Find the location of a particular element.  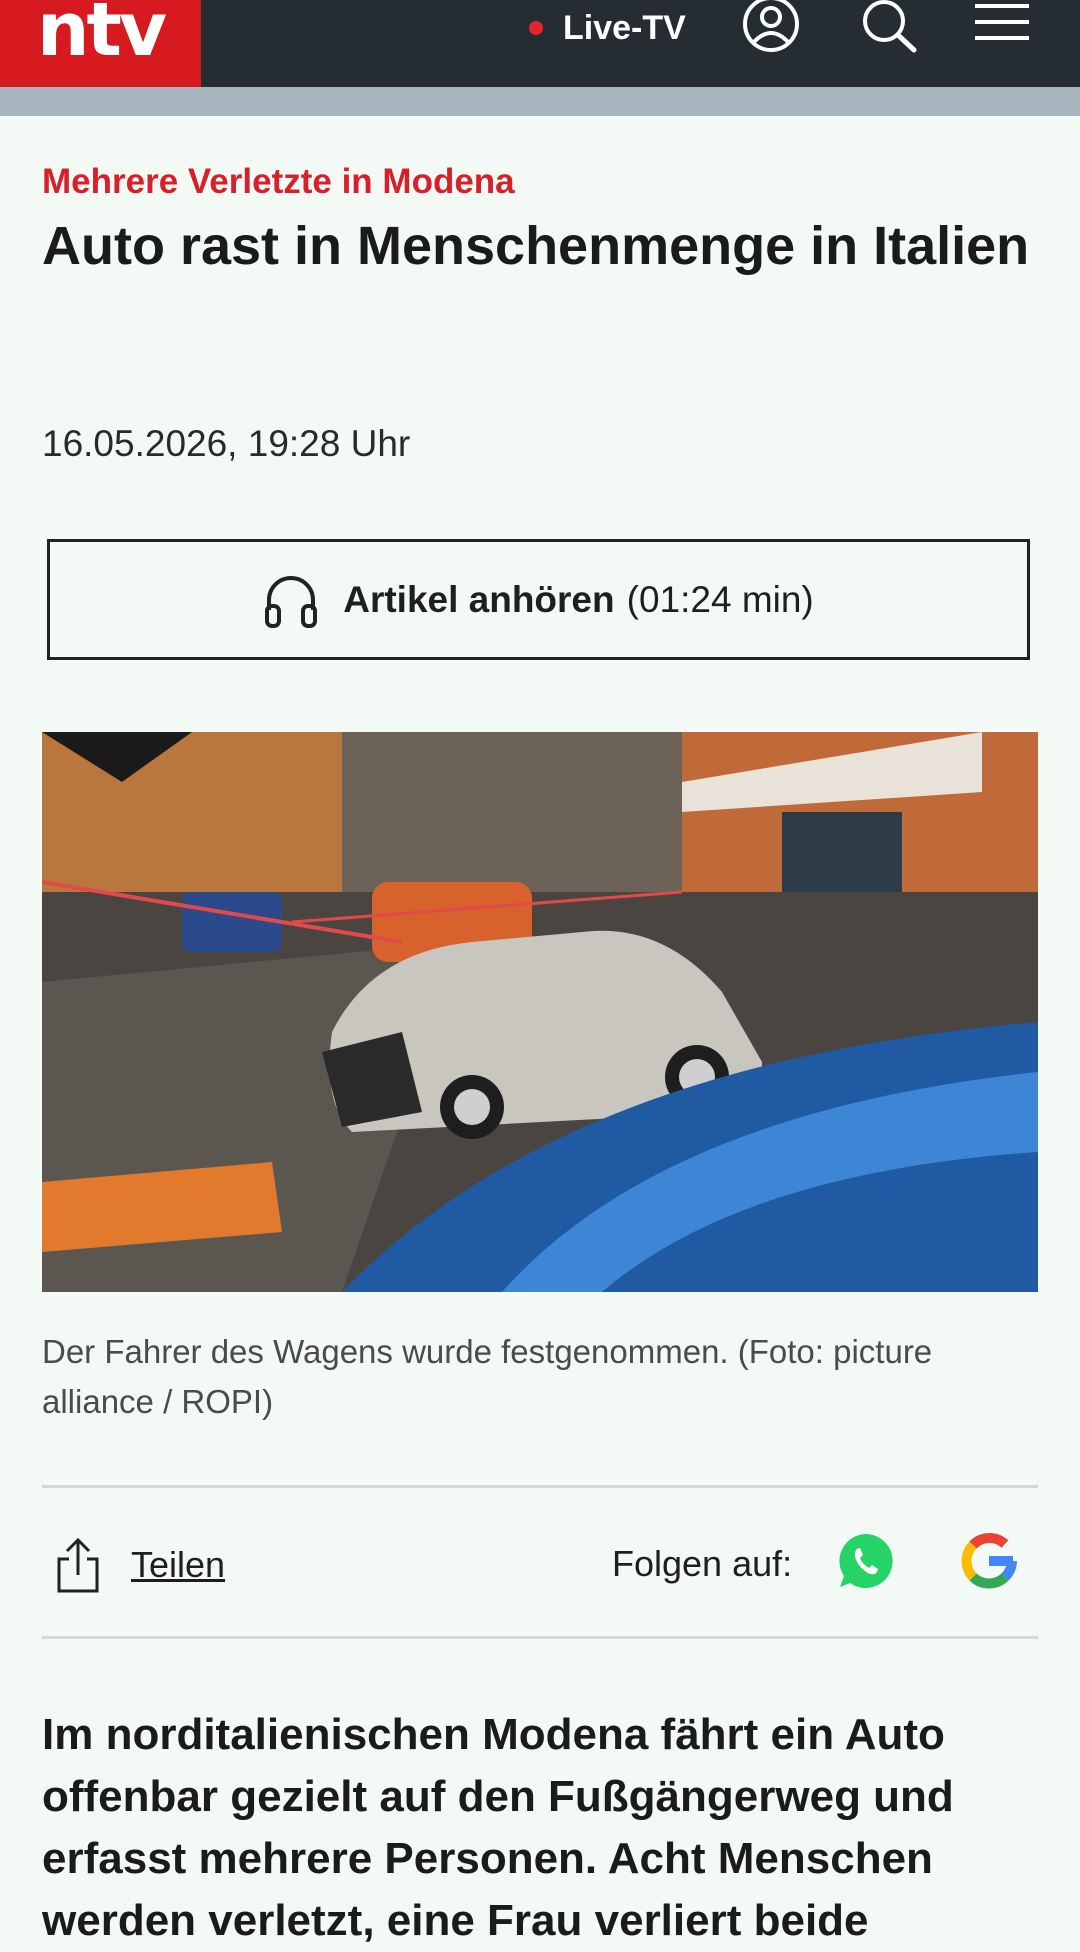

follow-label: Folgen auf: is located at coordinates (702, 1563).